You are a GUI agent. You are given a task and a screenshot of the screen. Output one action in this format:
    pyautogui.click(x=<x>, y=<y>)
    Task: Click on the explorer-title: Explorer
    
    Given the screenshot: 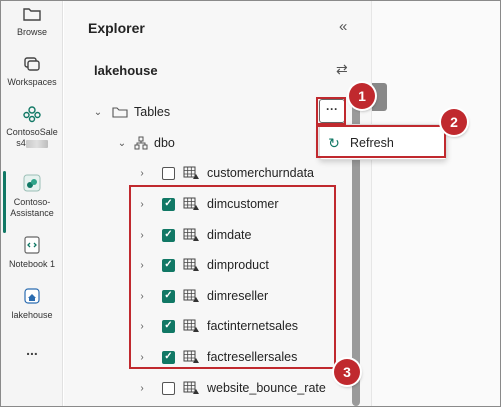 What is the action you would take?
    pyautogui.click(x=116, y=28)
    